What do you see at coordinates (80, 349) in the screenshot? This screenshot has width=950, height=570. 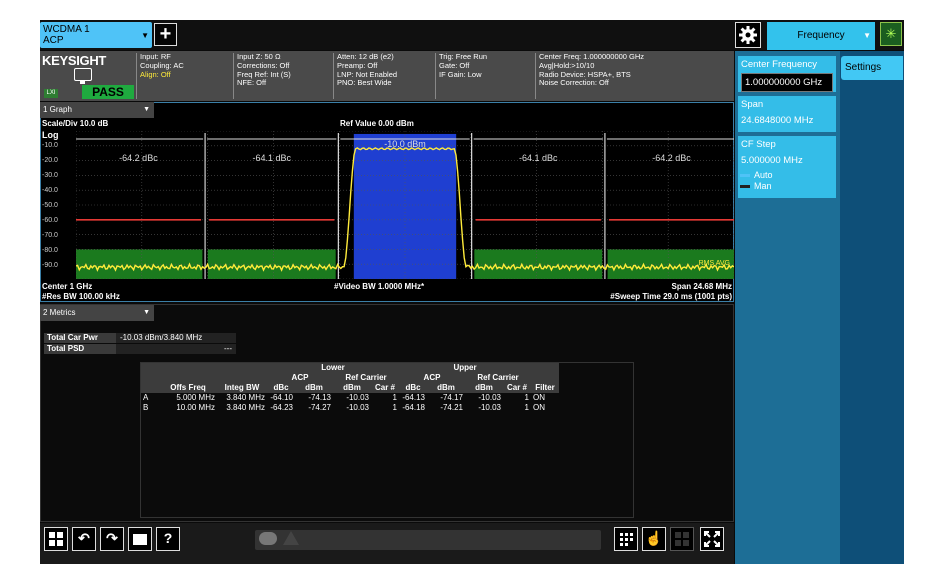 I see `total-psd-label: Total PSD` at bounding box center [80, 349].